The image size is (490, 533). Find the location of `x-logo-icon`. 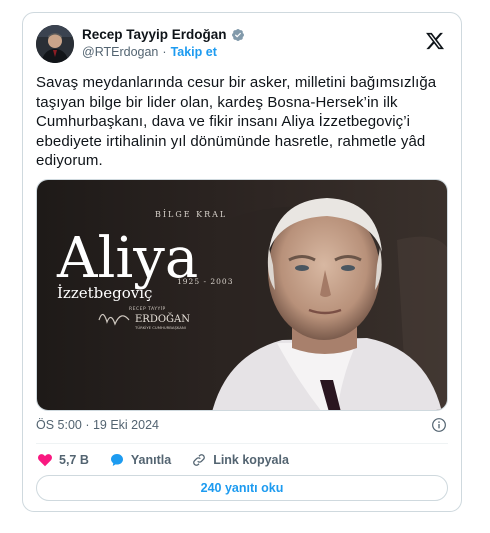

x-logo-icon is located at coordinates (435, 41).